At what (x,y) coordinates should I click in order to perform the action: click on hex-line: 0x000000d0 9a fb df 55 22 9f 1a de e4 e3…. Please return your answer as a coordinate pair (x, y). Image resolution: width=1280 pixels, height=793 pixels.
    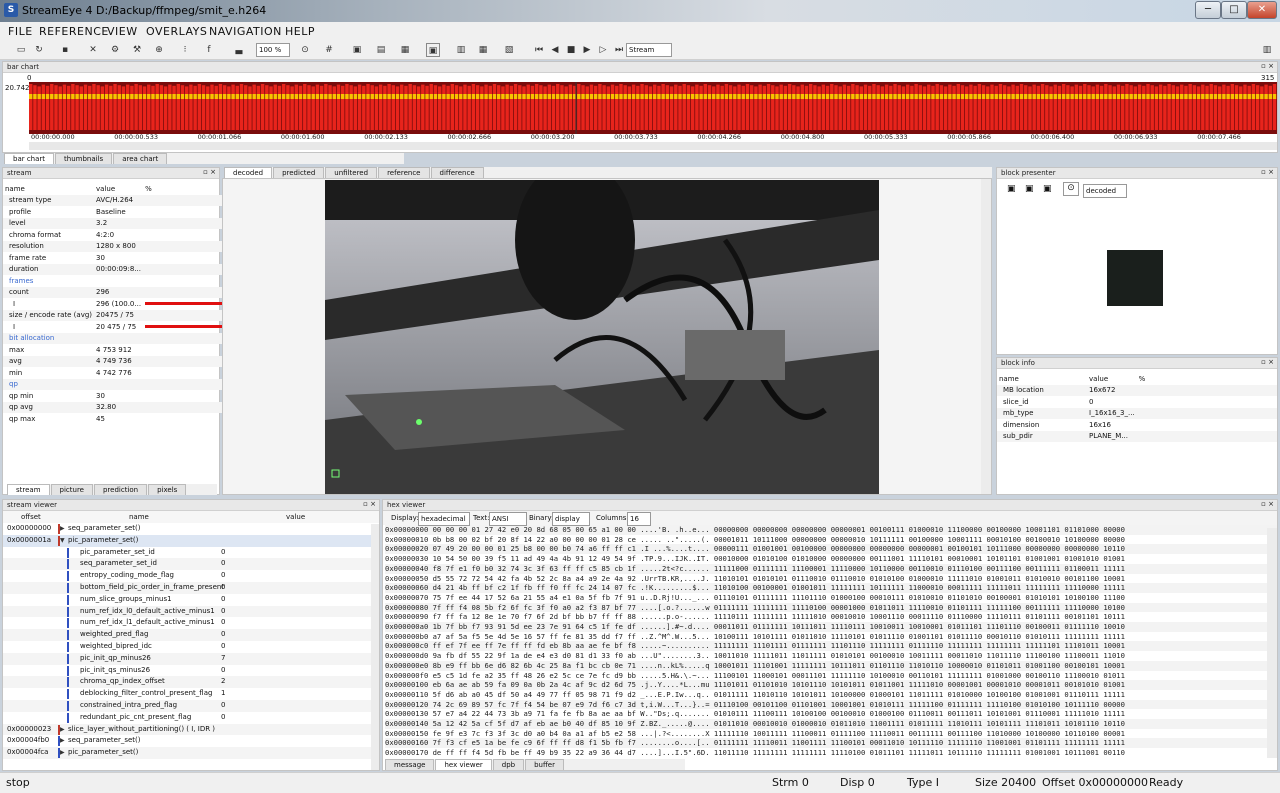
    Looking at the image, I should click on (831, 656).